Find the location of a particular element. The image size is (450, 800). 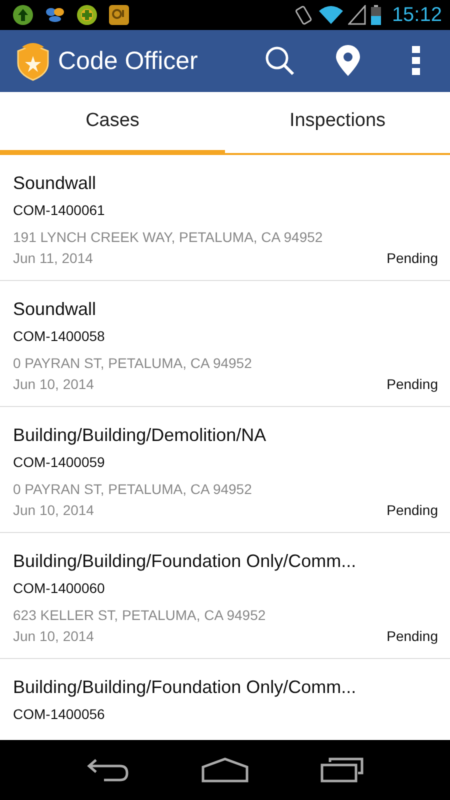

home-icon is located at coordinates (224, 770).